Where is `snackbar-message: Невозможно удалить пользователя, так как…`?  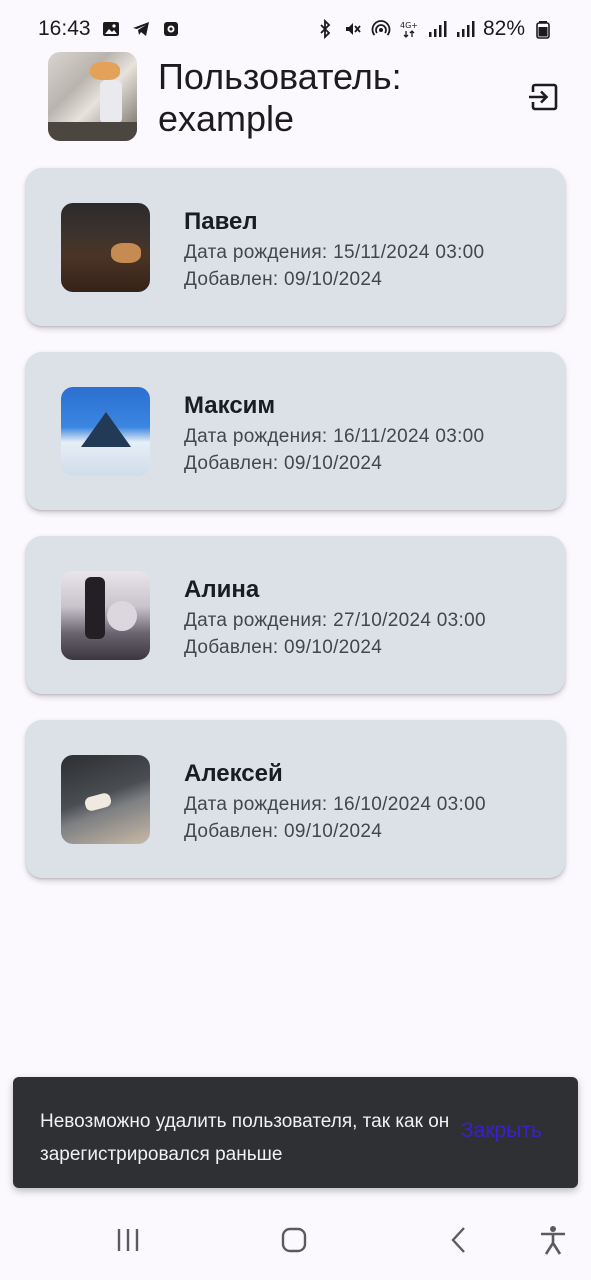
snackbar-message: Невозможно удалить пользователя, так как… is located at coordinates (245, 1138).